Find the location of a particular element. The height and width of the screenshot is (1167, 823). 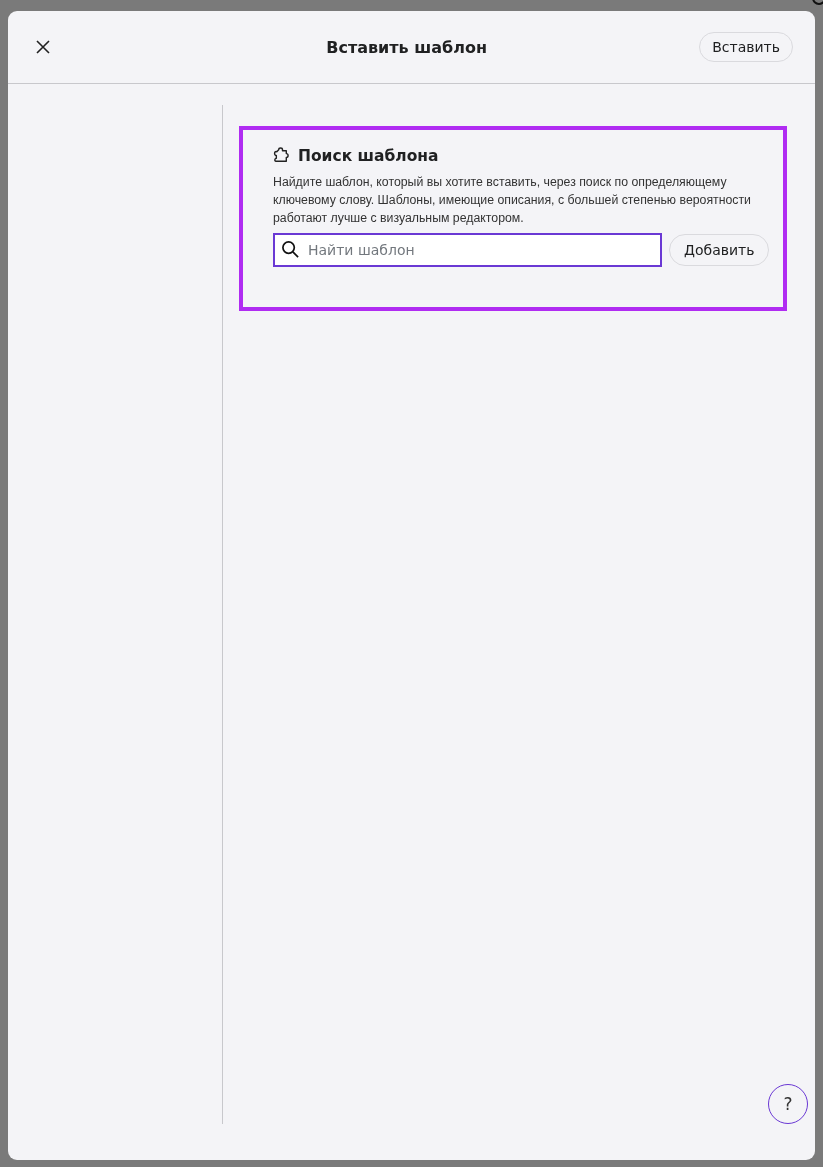

help-button: ? is located at coordinates (788, 1104).